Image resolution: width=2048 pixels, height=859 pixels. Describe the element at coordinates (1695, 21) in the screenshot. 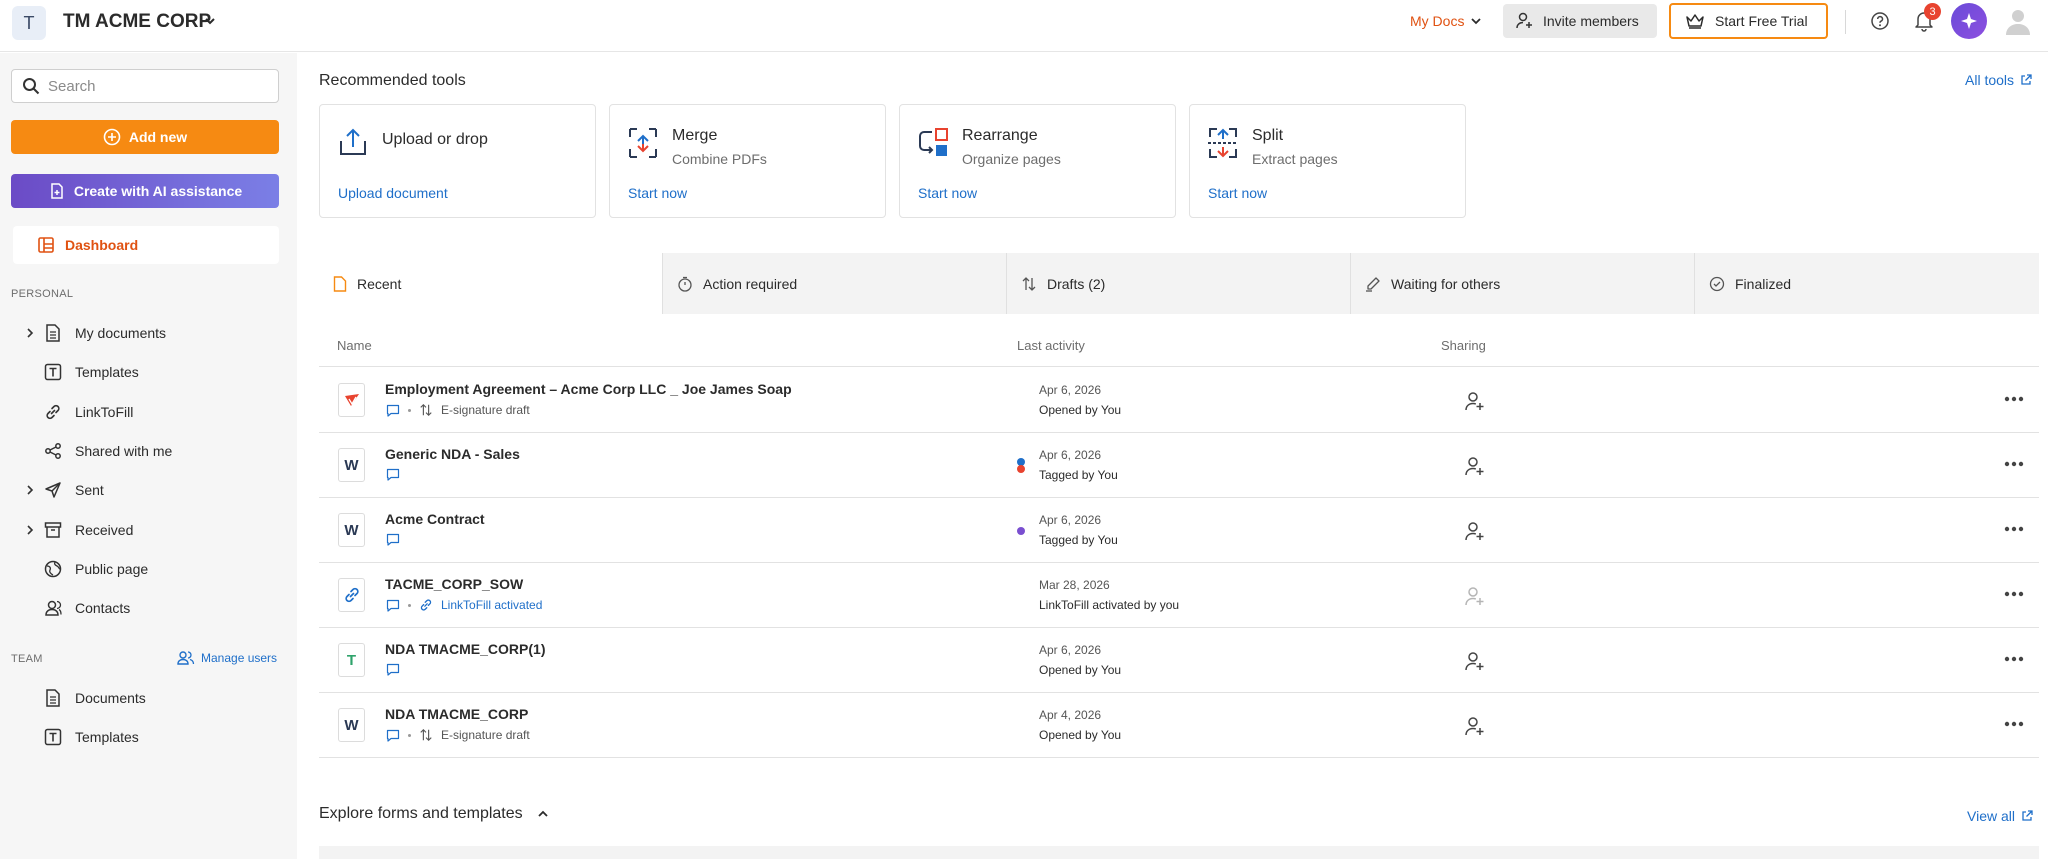

I see `crown-icon` at that location.